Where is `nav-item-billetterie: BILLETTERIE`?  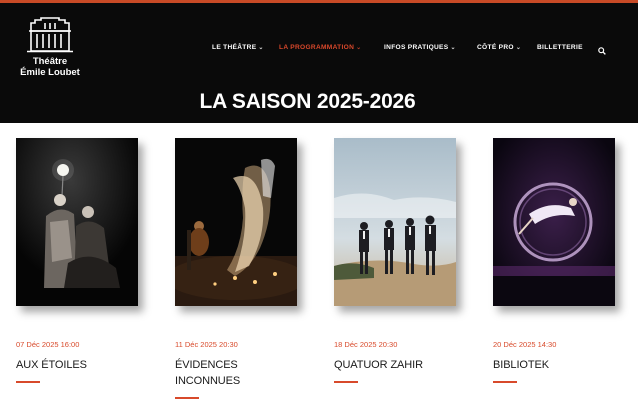
nav-item-billetterie: BILLETTERIE is located at coordinates (560, 47).